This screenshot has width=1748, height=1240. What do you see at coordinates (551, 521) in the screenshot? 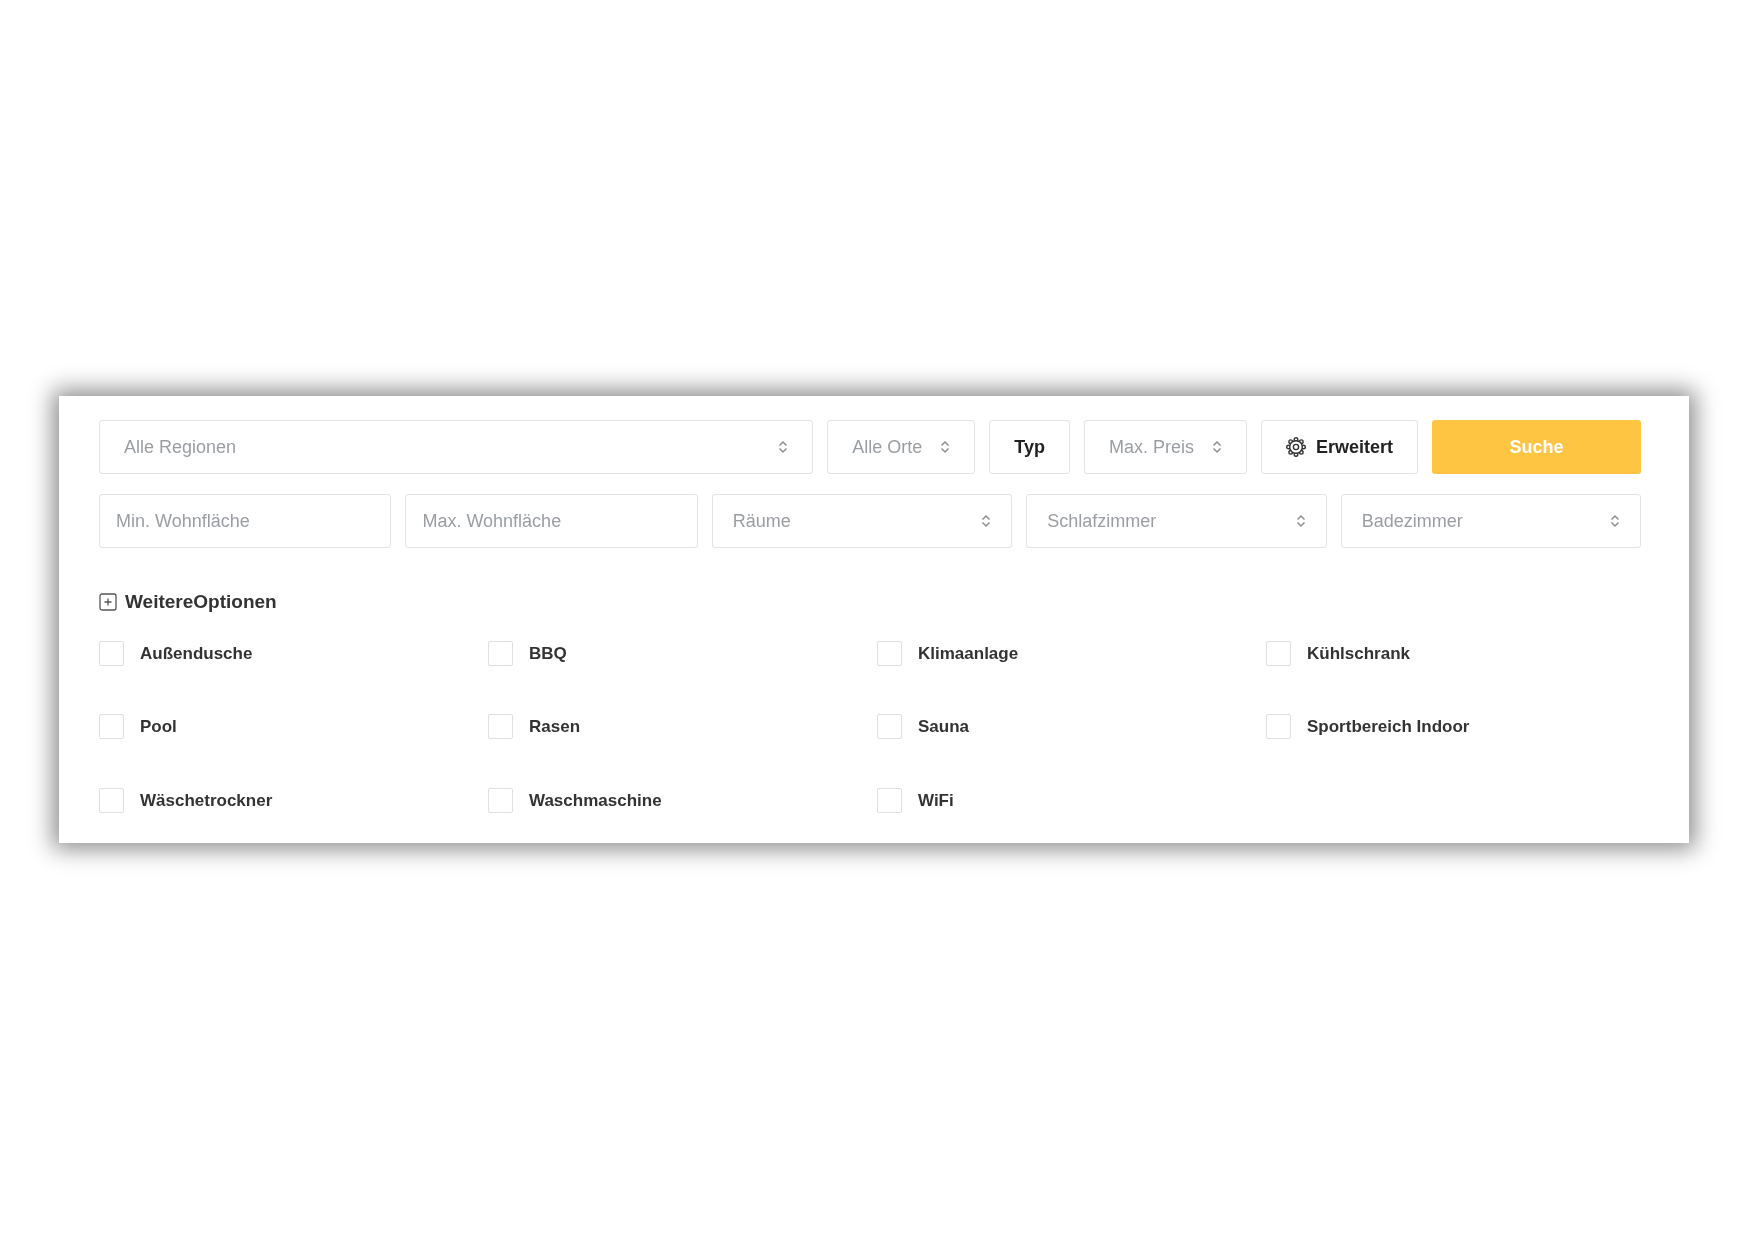
I see `input-field: Max. Wohnfläche` at bounding box center [551, 521].